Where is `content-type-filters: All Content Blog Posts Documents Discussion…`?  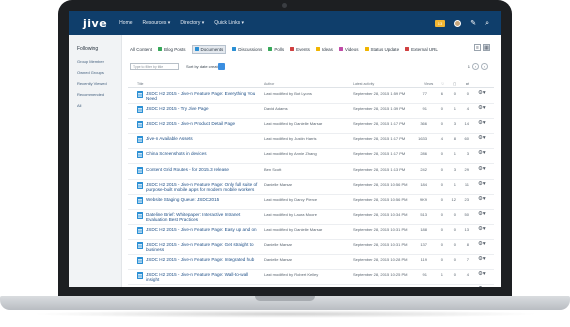
content-type-filters: All Content Blog Posts Documents Discussion… is located at coordinates (287, 49).